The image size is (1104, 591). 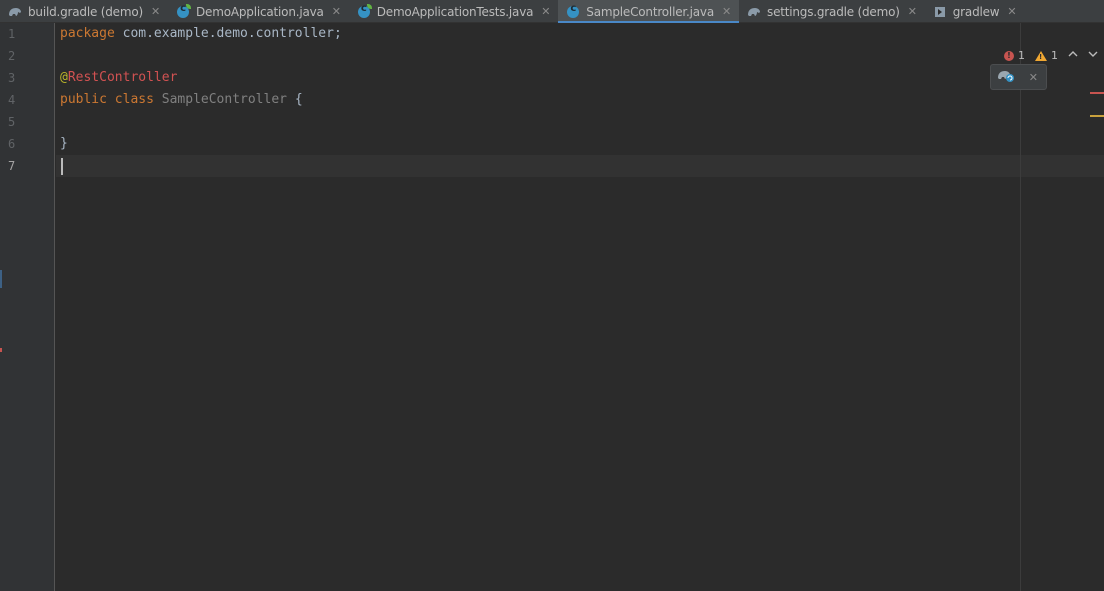 What do you see at coordinates (1097, 93) in the screenshot?
I see `error-stripe-mark` at bounding box center [1097, 93].